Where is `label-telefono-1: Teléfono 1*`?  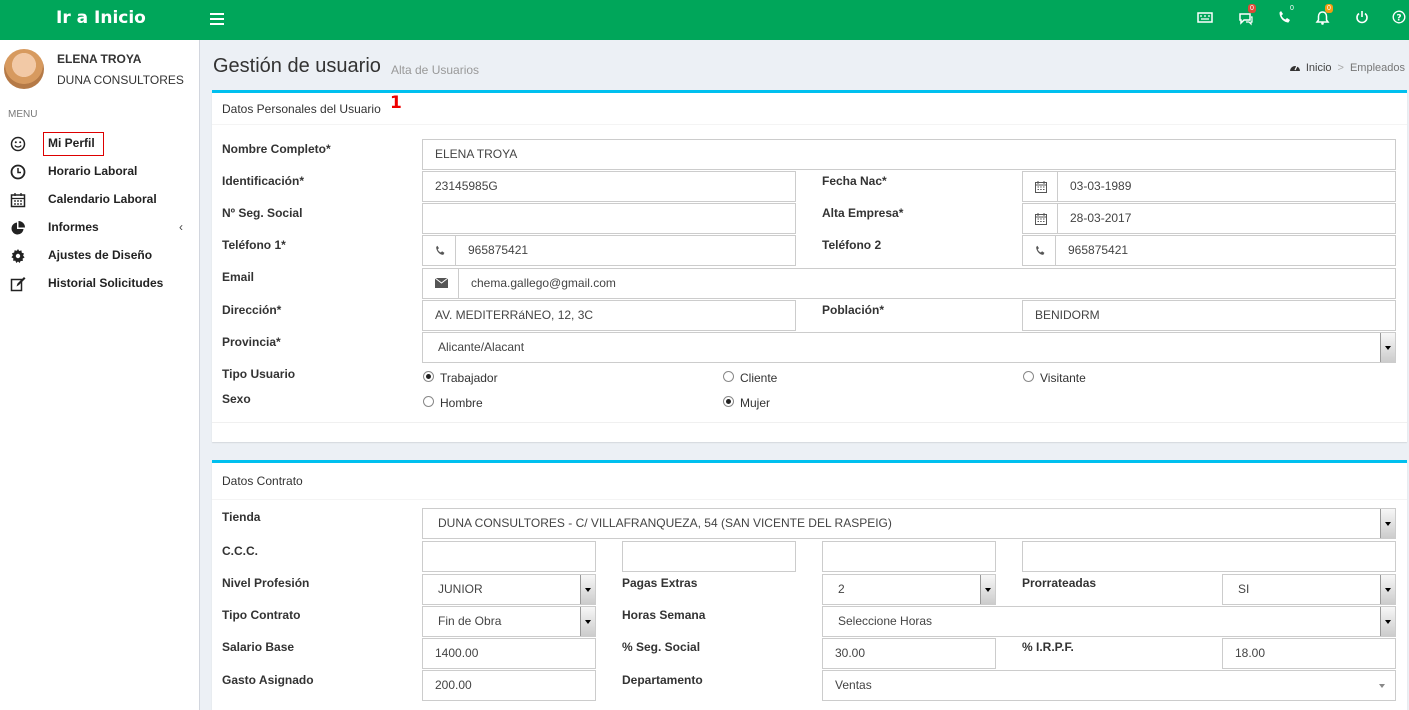
label-telefono-1: Teléfono 1* is located at coordinates (254, 245).